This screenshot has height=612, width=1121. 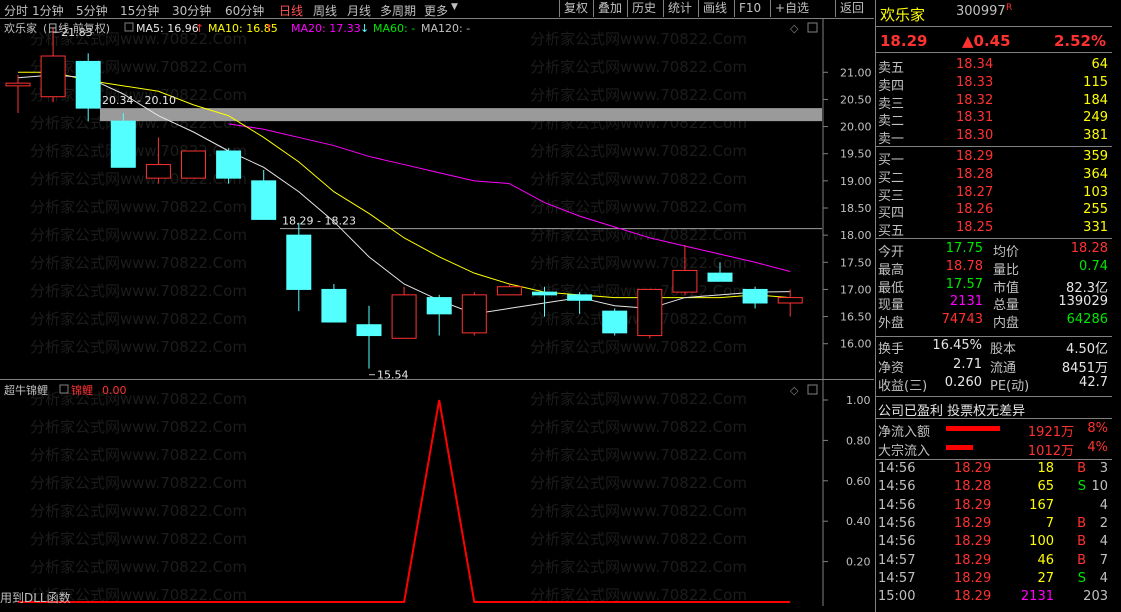 I want to click on quote-value: 18.78, so click(x=964, y=266).